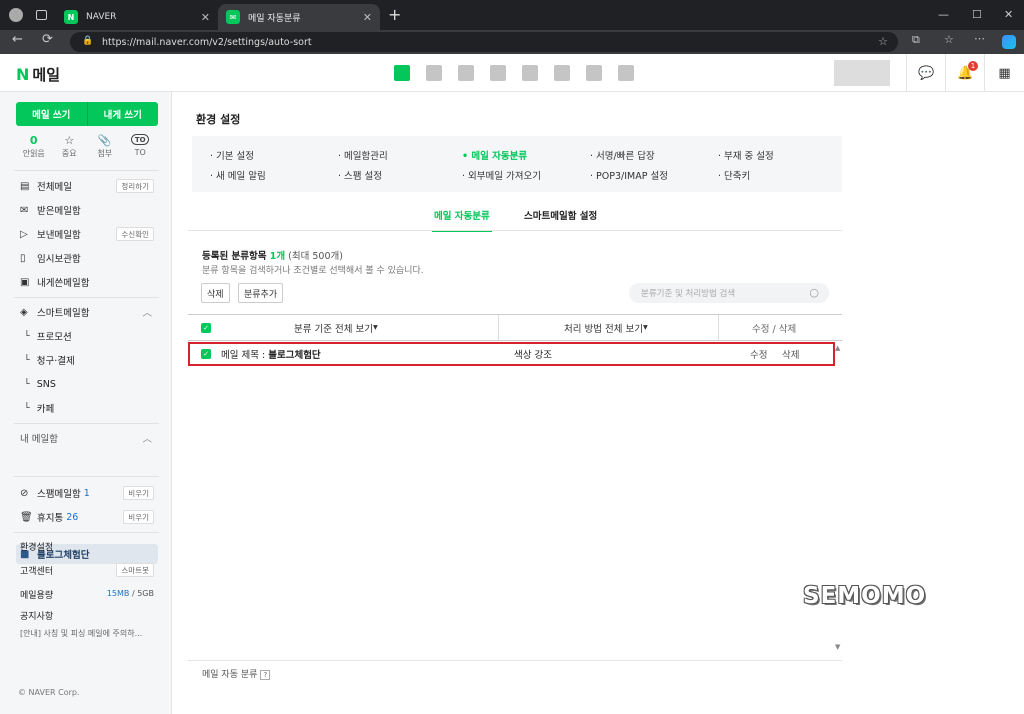 The height and width of the screenshot is (714, 1024). I want to click on tab-mail-auto-sort: ✉ 메일 자동분류 ✕, so click(299, 17).